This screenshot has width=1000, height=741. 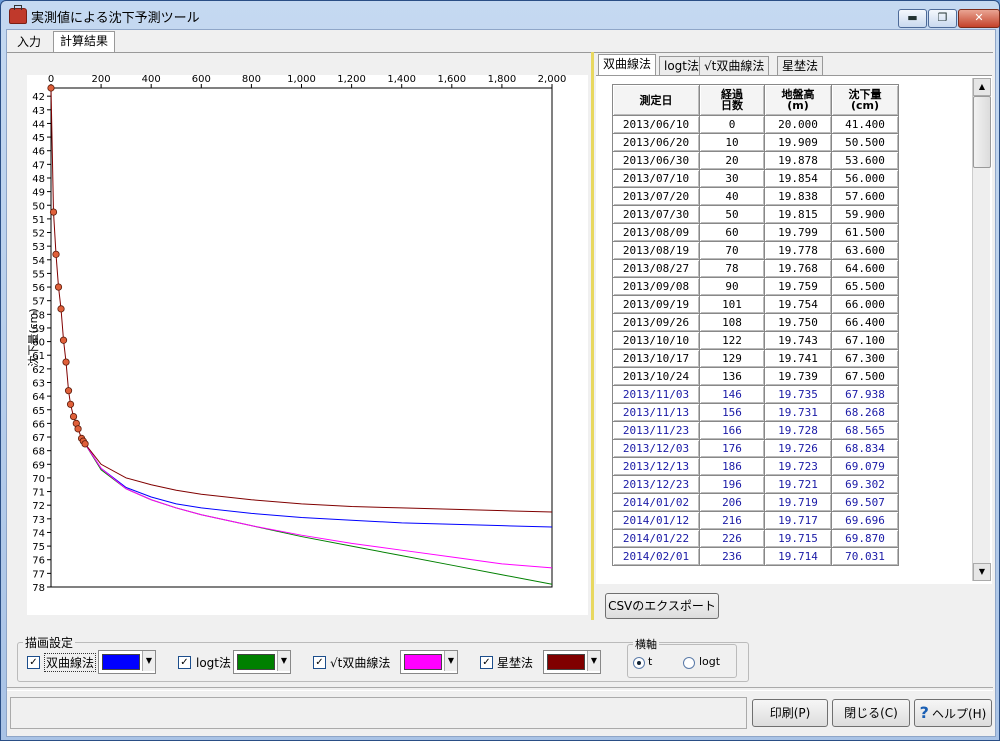 What do you see at coordinates (865, 556) in the screenshot?
I see `table-cell: 70.031` at bounding box center [865, 556].